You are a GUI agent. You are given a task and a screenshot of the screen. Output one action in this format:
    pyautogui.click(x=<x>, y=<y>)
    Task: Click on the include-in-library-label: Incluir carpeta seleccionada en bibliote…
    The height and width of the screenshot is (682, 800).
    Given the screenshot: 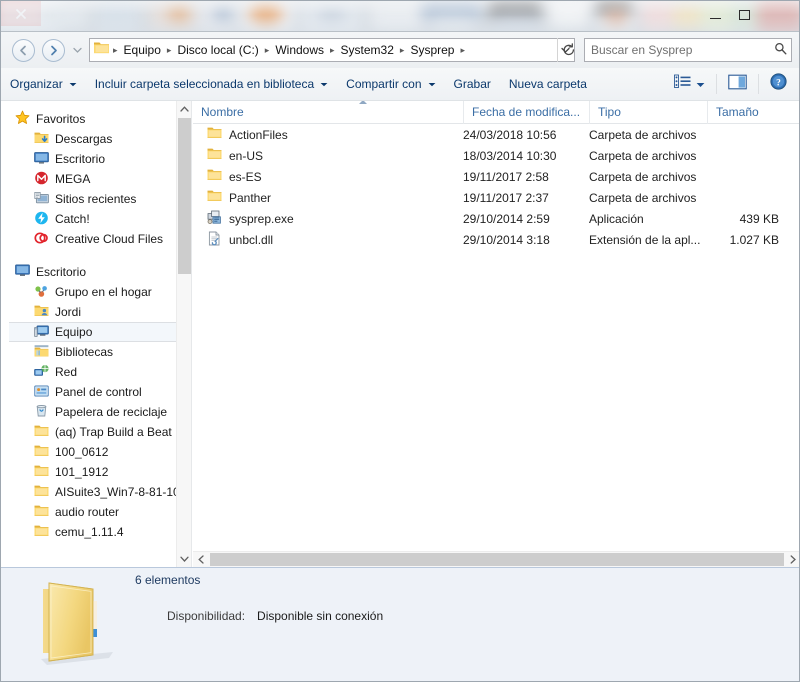 What is the action you would take?
    pyautogui.click(x=204, y=84)
    